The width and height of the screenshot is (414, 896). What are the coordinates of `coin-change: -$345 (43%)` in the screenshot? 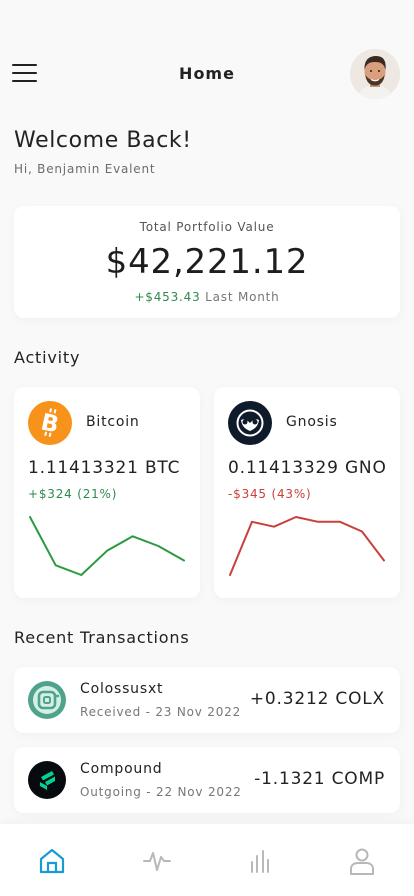 It's located at (270, 494).